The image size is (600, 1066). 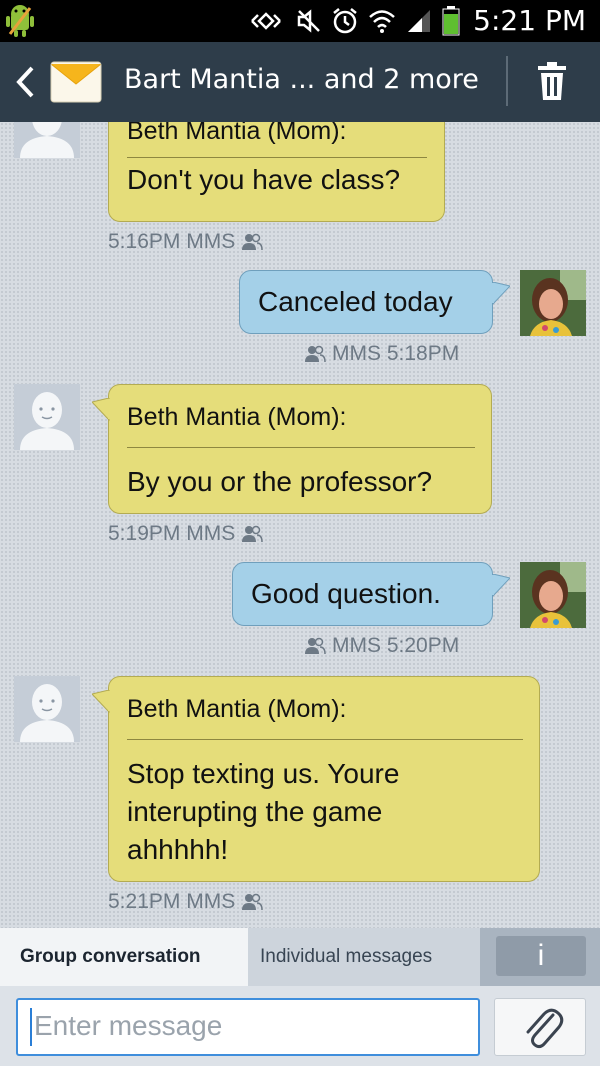 What do you see at coordinates (346, 956) in the screenshot?
I see `tab-label: Individual messages` at bounding box center [346, 956].